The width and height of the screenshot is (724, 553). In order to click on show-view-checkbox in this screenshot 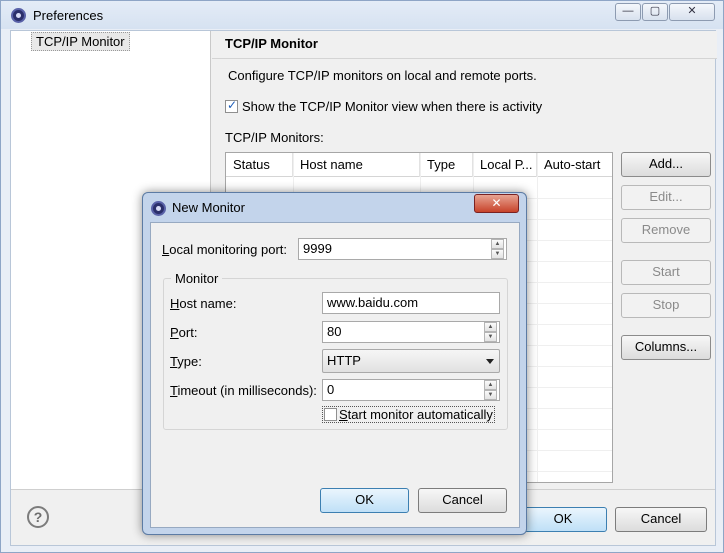, I will do `click(231, 105)`.